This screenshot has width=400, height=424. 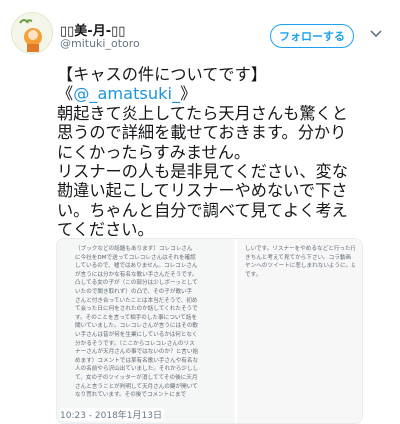 I want to click on tweet-line: にくかったらすみません。, so click(x=154, y=152).